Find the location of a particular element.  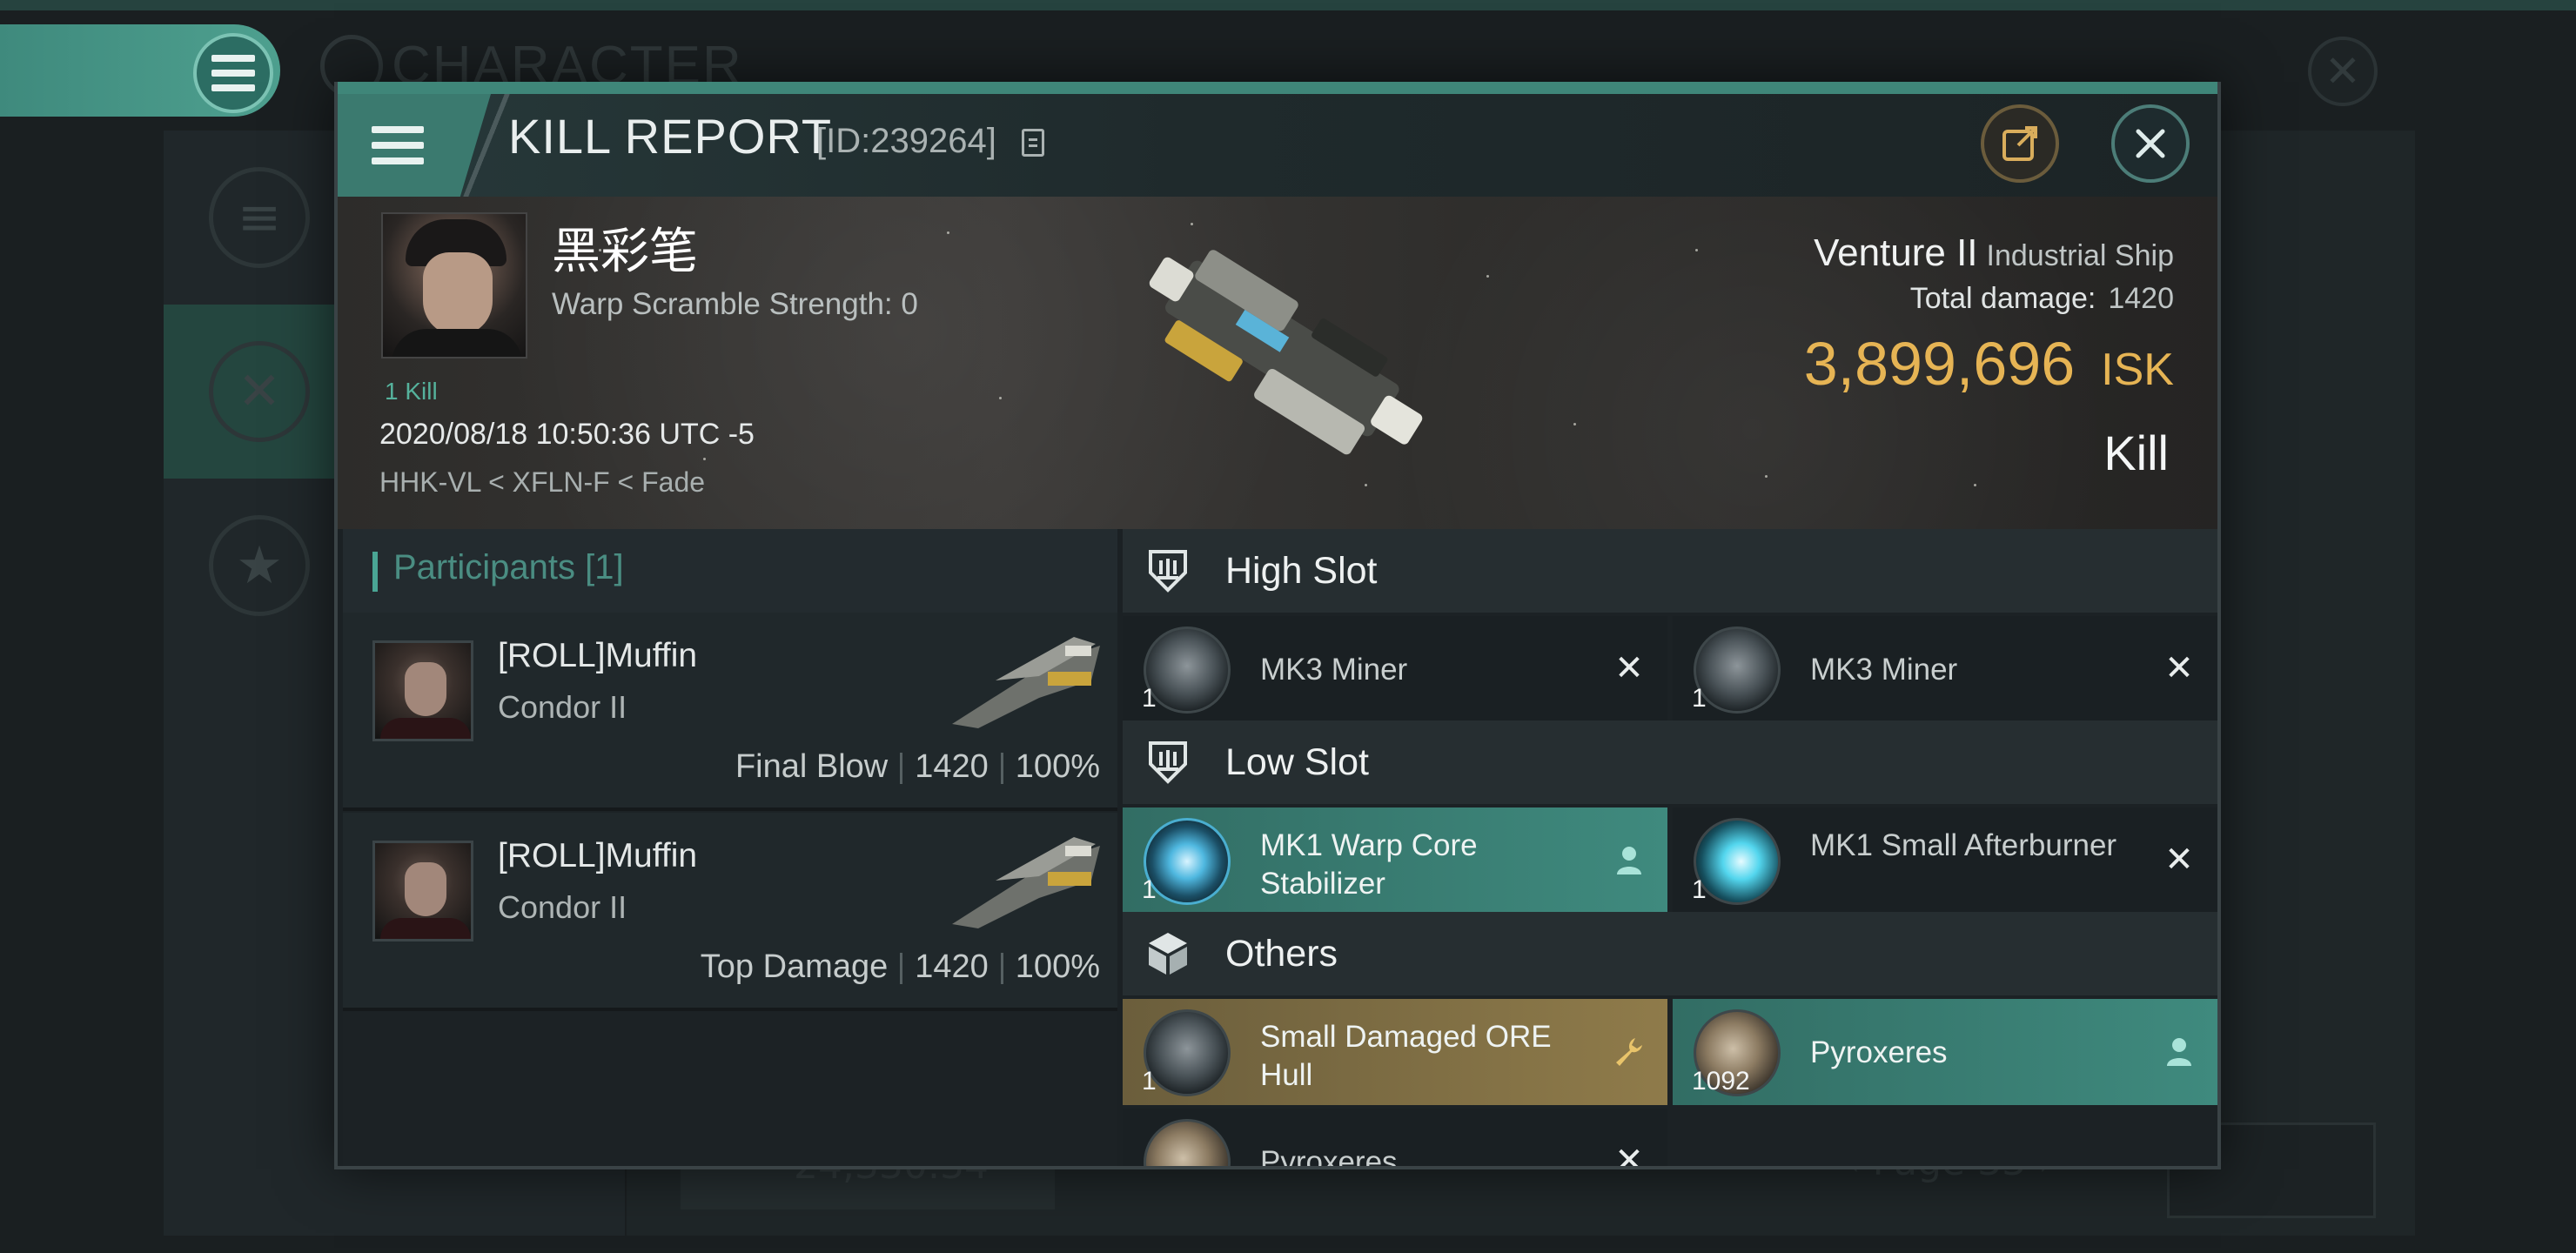

high-slot-icon is located at coordinates (1168, 571).